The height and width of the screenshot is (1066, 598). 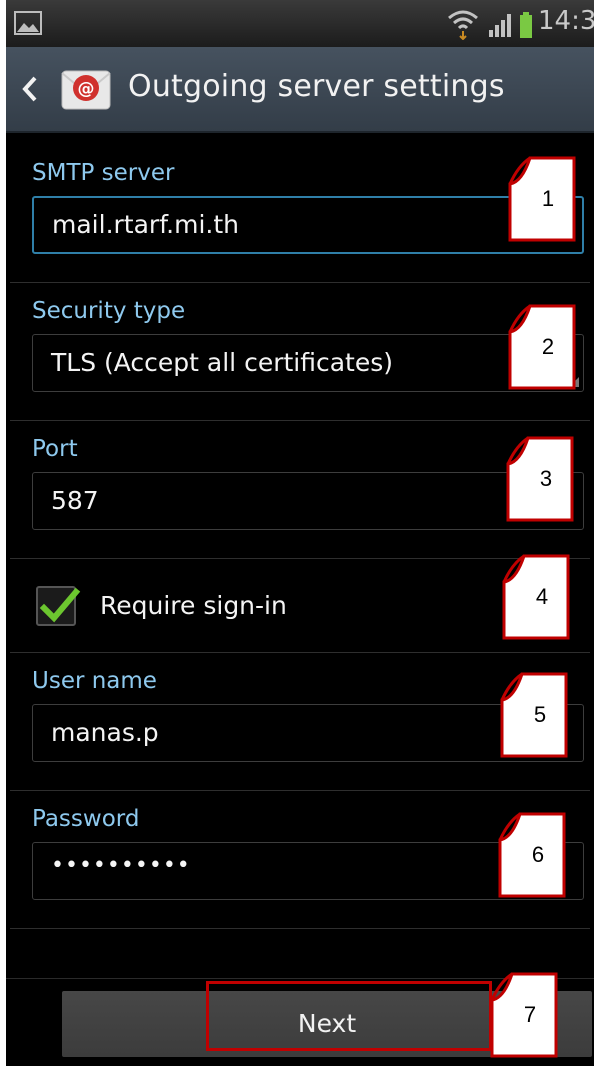 What do you see at coordinates (94, 681) in the screenshot?
I see `user-name-label: User name` at bounding box center [94, 681].